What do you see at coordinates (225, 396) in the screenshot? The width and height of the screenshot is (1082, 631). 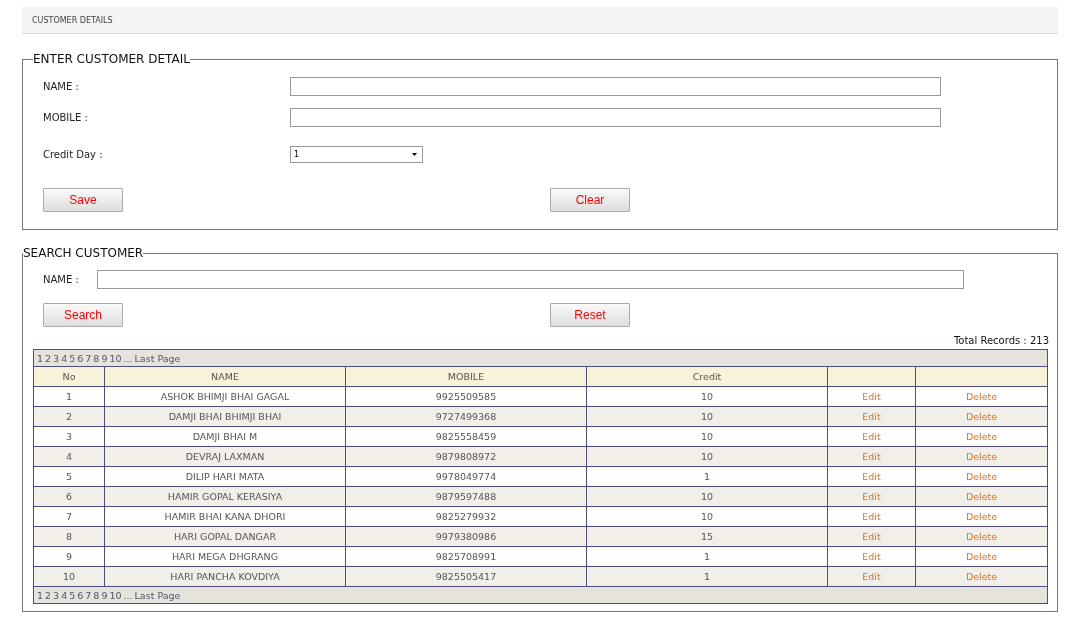 I see `table-cell: ASHOK BHIMJI BHAI GAGAL` at bounding box center [225, 396].